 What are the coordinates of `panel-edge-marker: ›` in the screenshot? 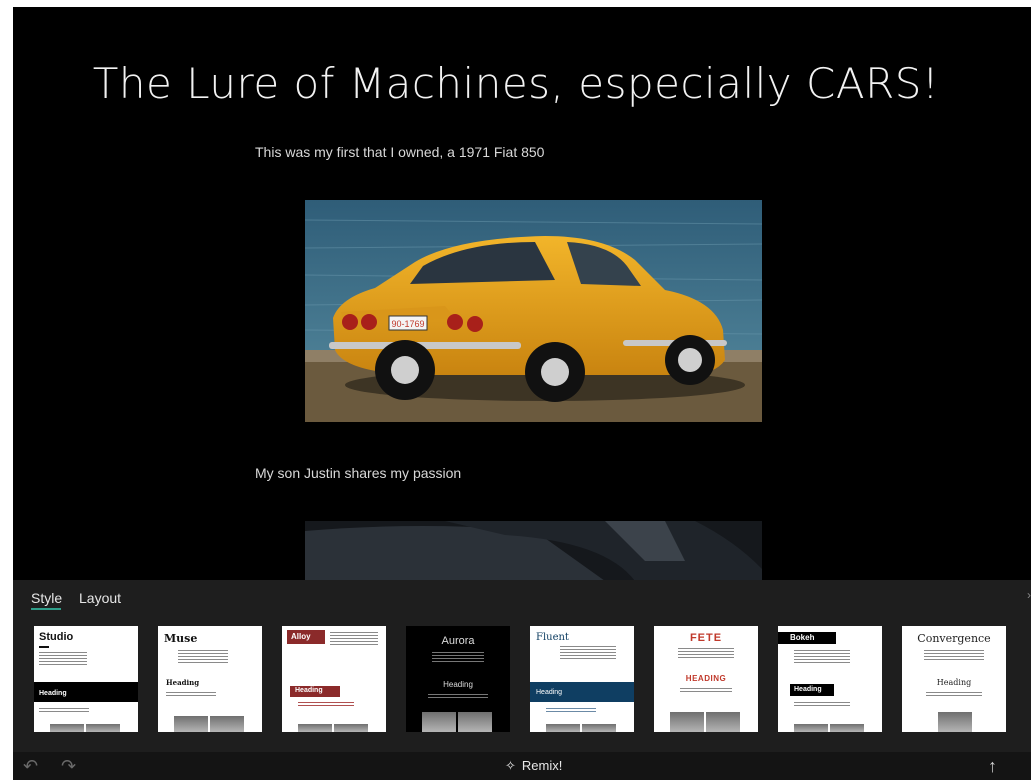 It's located at (1029, 595).